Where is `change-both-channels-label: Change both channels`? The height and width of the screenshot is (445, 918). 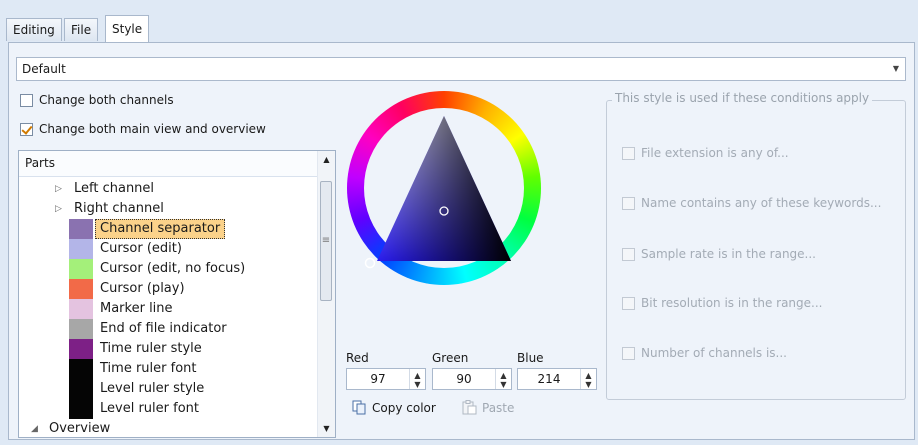
change-both-channels-label: Change both channels is located at coordinates (106, 100).